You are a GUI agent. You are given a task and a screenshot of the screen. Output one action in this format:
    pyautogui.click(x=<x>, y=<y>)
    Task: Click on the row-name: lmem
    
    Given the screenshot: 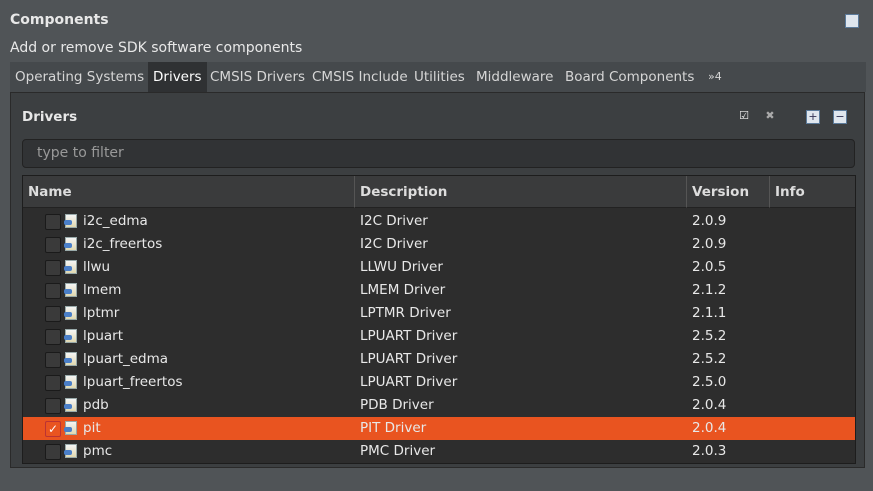 What is the action you would take?
    pyautogui.click(x=102, y=290)
    